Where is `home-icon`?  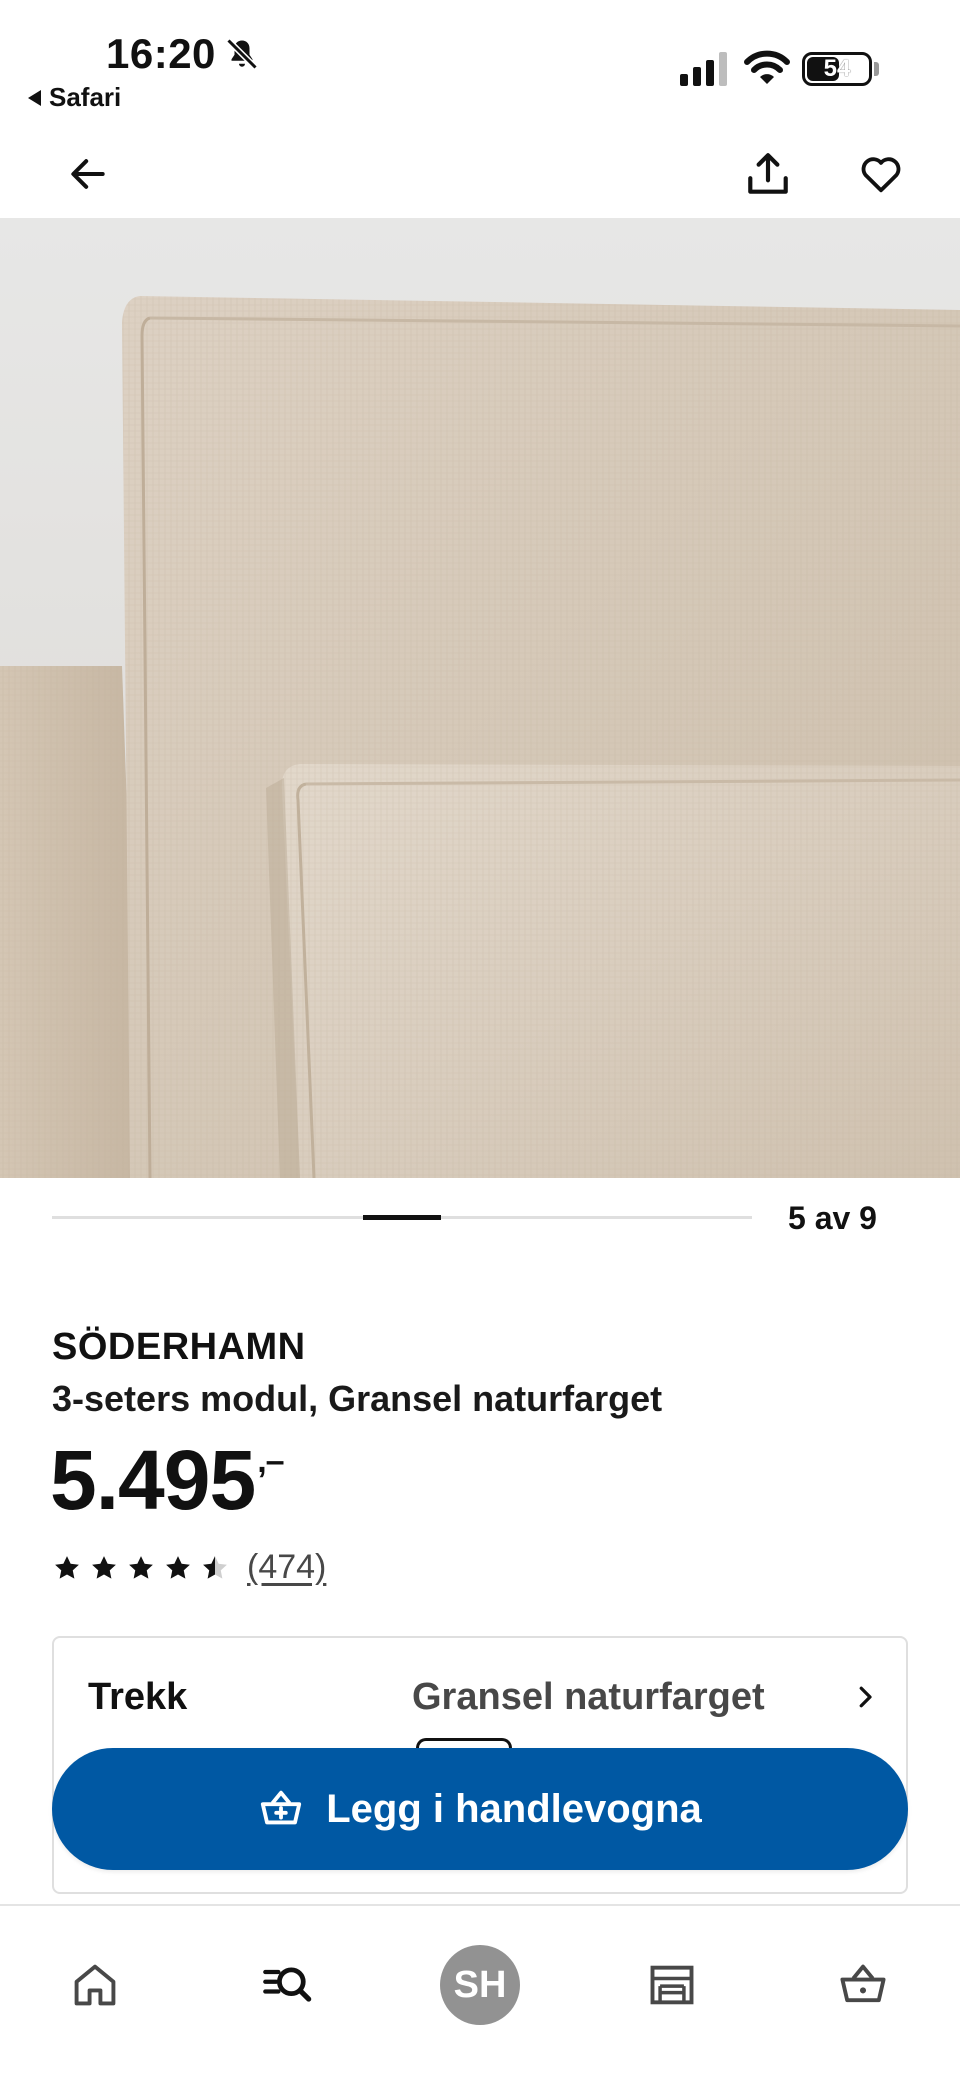
home-icon is located at coordinates (95, 1985).